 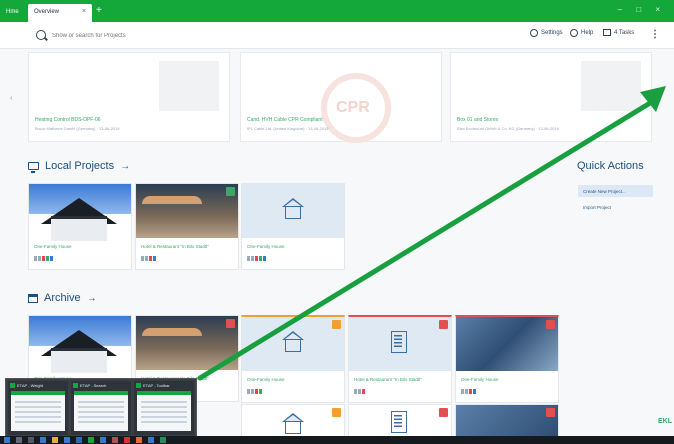 What do you see at coordinates (67, 440) in the screenshot?
I see `store-icon` at bounding box center [67, 440].